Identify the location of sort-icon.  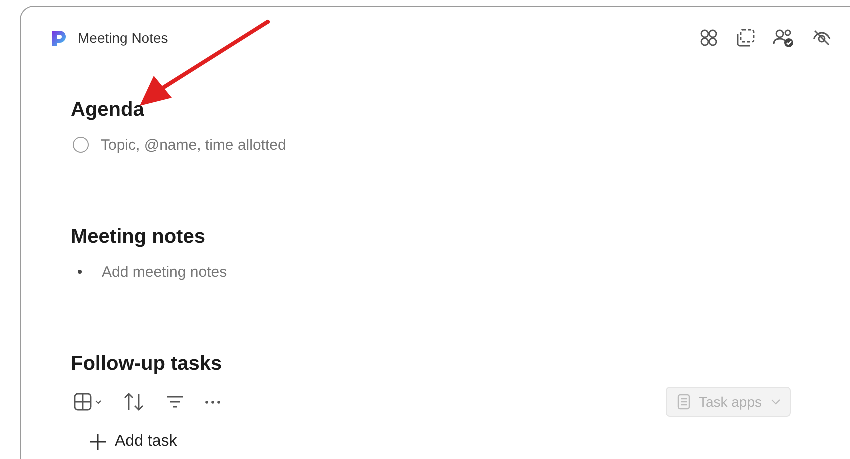
(134, 402).